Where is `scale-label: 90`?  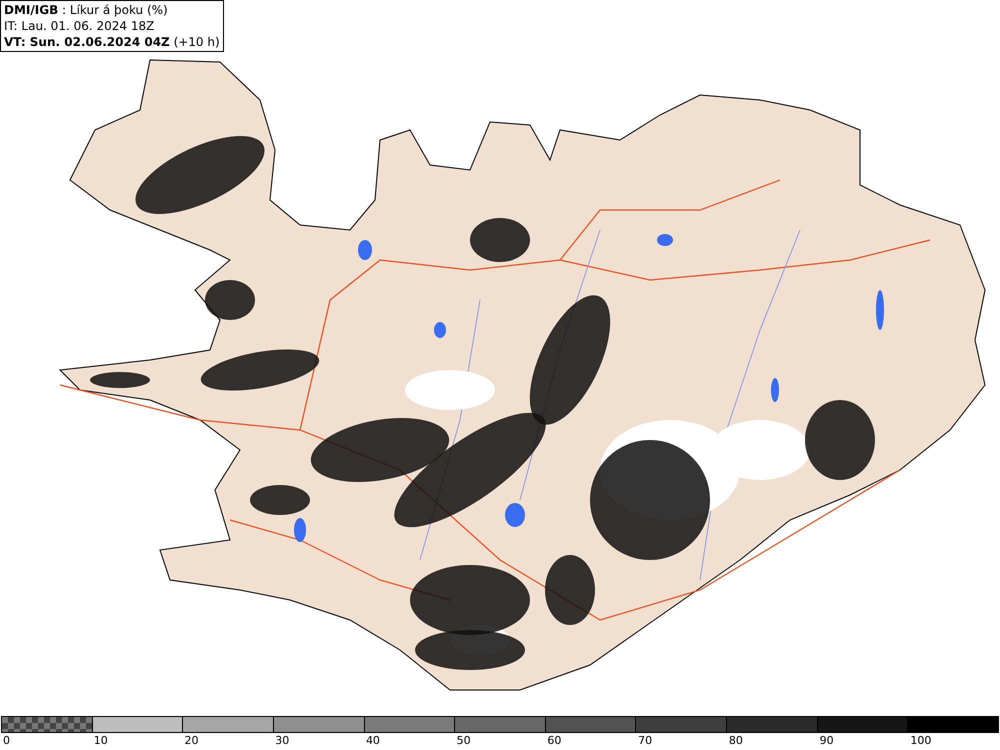 scale-label: 90 is located at coordinates (827, 740).